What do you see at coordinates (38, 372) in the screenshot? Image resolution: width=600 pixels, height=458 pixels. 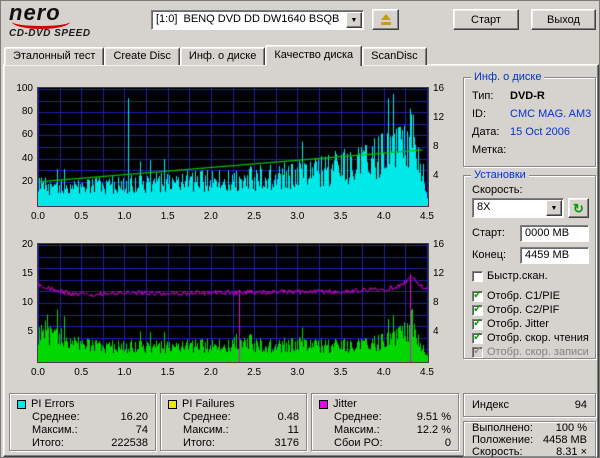 I see `tick-label: 0.0` at bounding box center [38, 372].